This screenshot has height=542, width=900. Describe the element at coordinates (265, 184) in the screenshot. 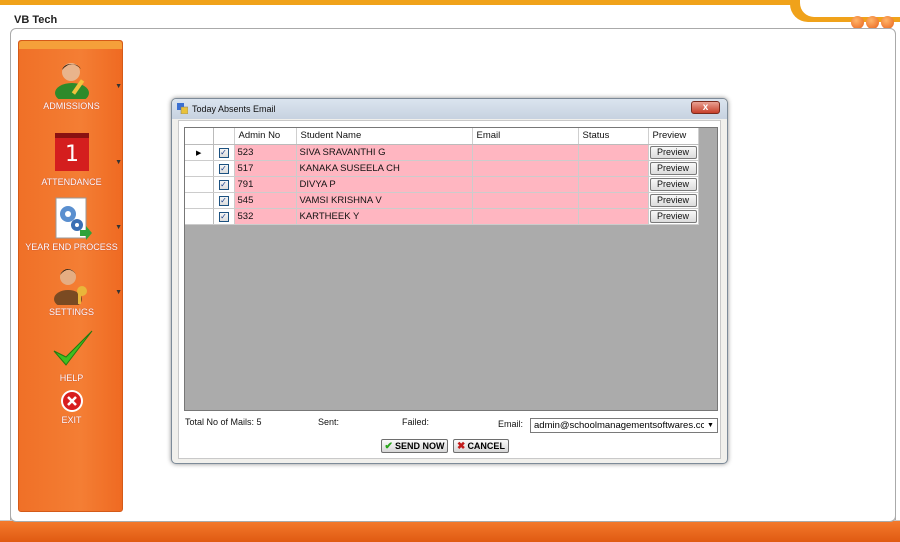

I see `admin-no-cell: 791` at that location.